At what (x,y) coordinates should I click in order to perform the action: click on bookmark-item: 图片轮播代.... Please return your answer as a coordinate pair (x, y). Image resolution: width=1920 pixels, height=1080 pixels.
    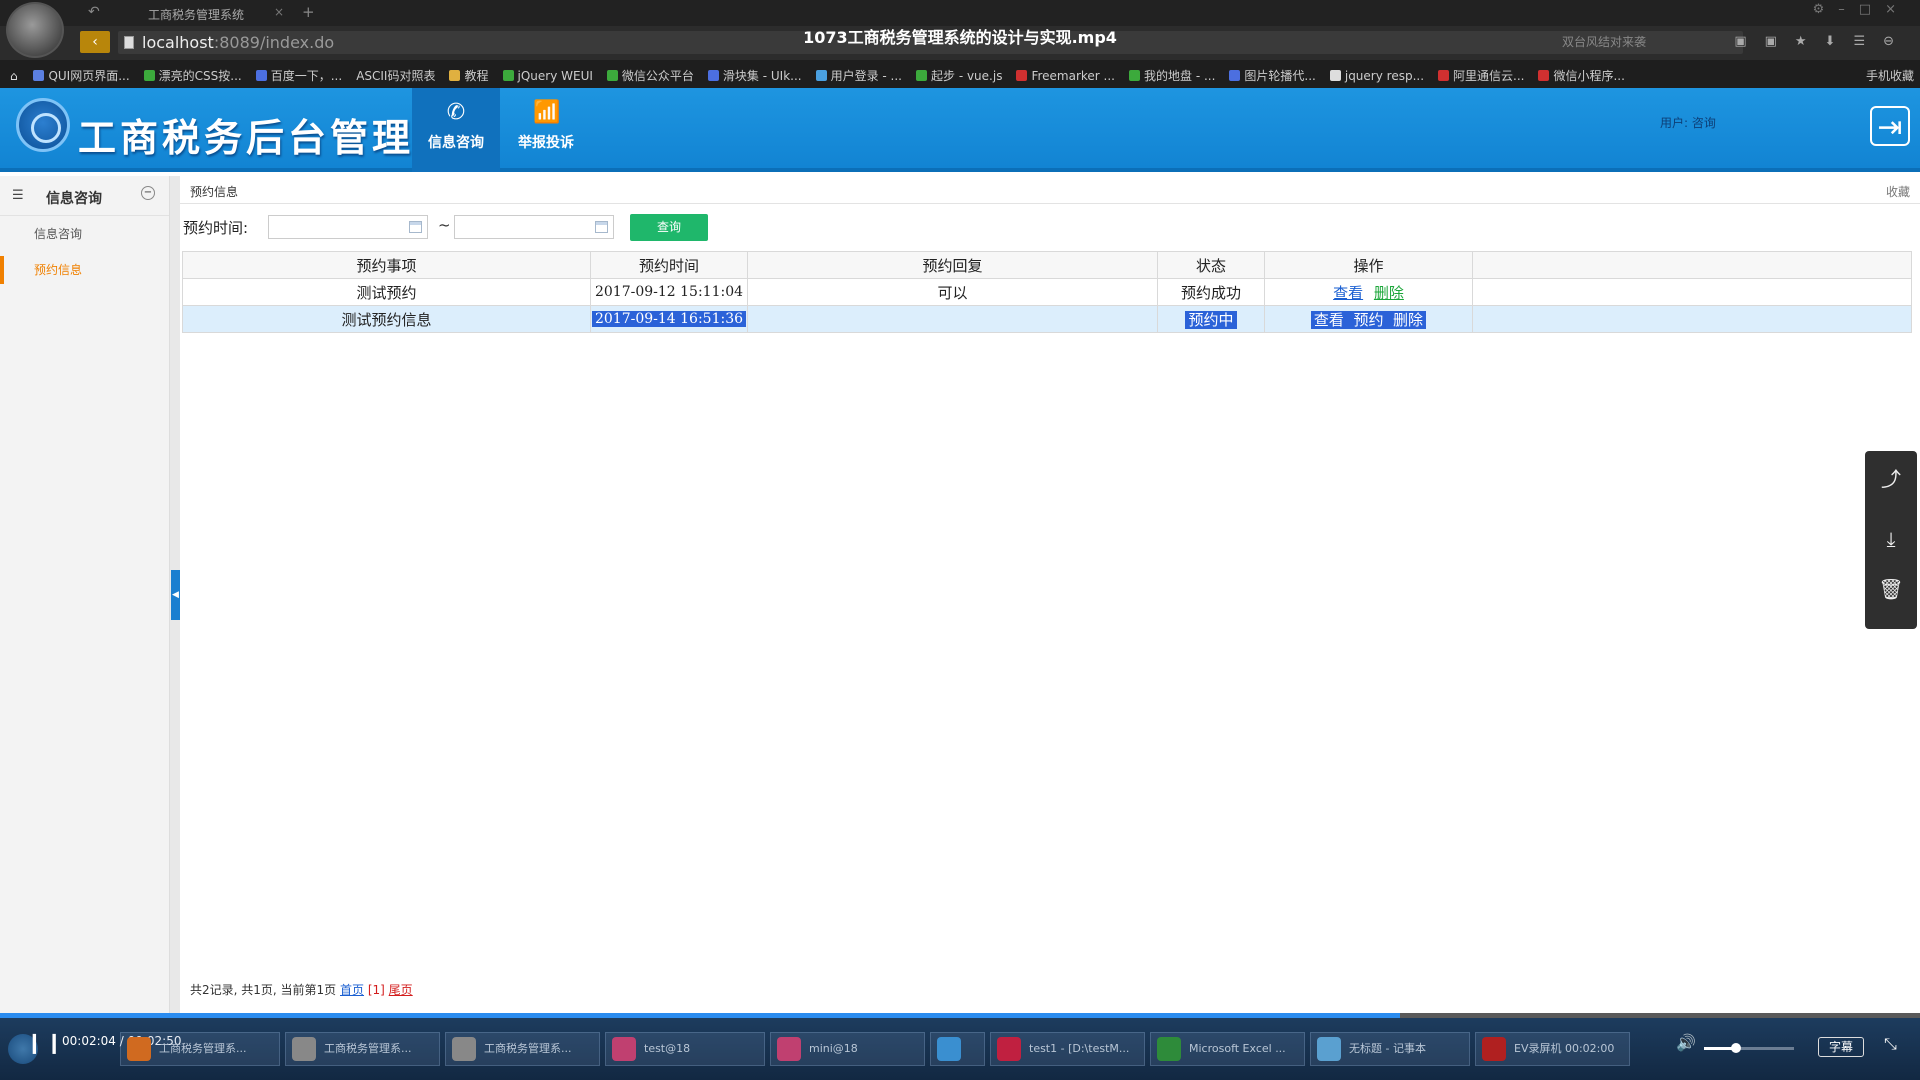
    Looking at the image, I should click on (1272, 75).